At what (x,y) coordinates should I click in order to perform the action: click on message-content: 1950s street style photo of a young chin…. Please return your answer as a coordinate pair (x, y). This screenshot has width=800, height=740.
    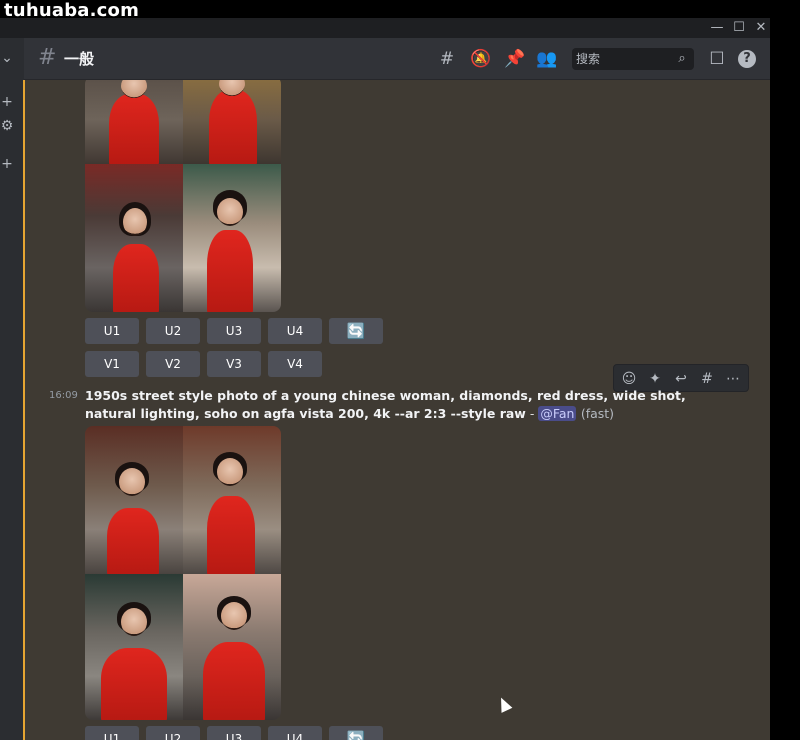
    Looking at the image, I should click on (405, 405).